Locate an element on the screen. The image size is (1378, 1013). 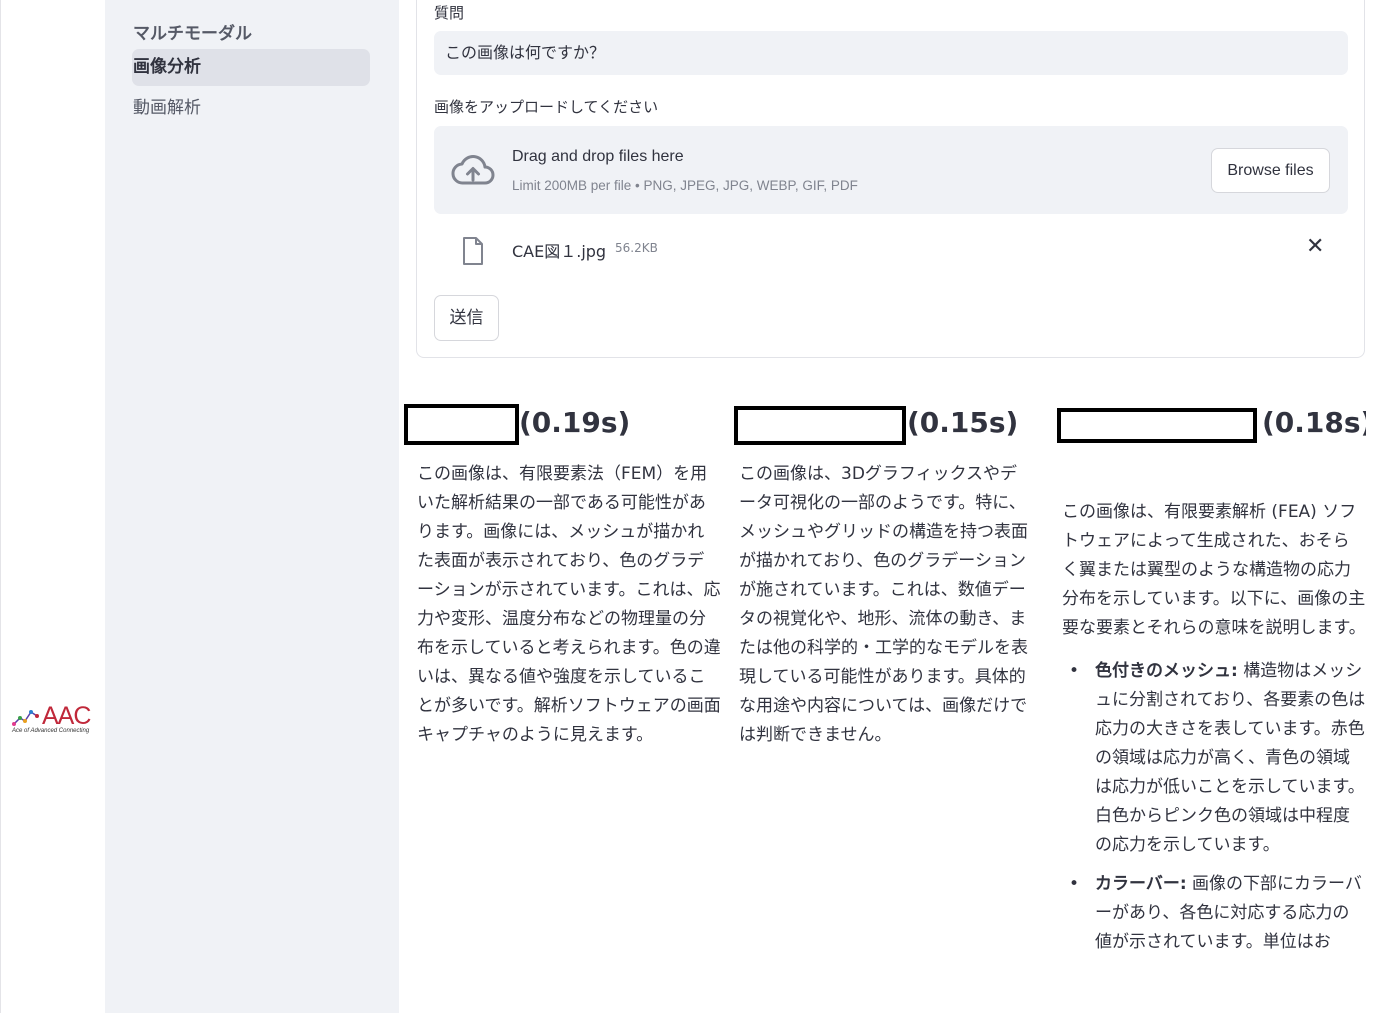
upload-label: 画像をアップロードしてください is located at coordinates (546, 107).